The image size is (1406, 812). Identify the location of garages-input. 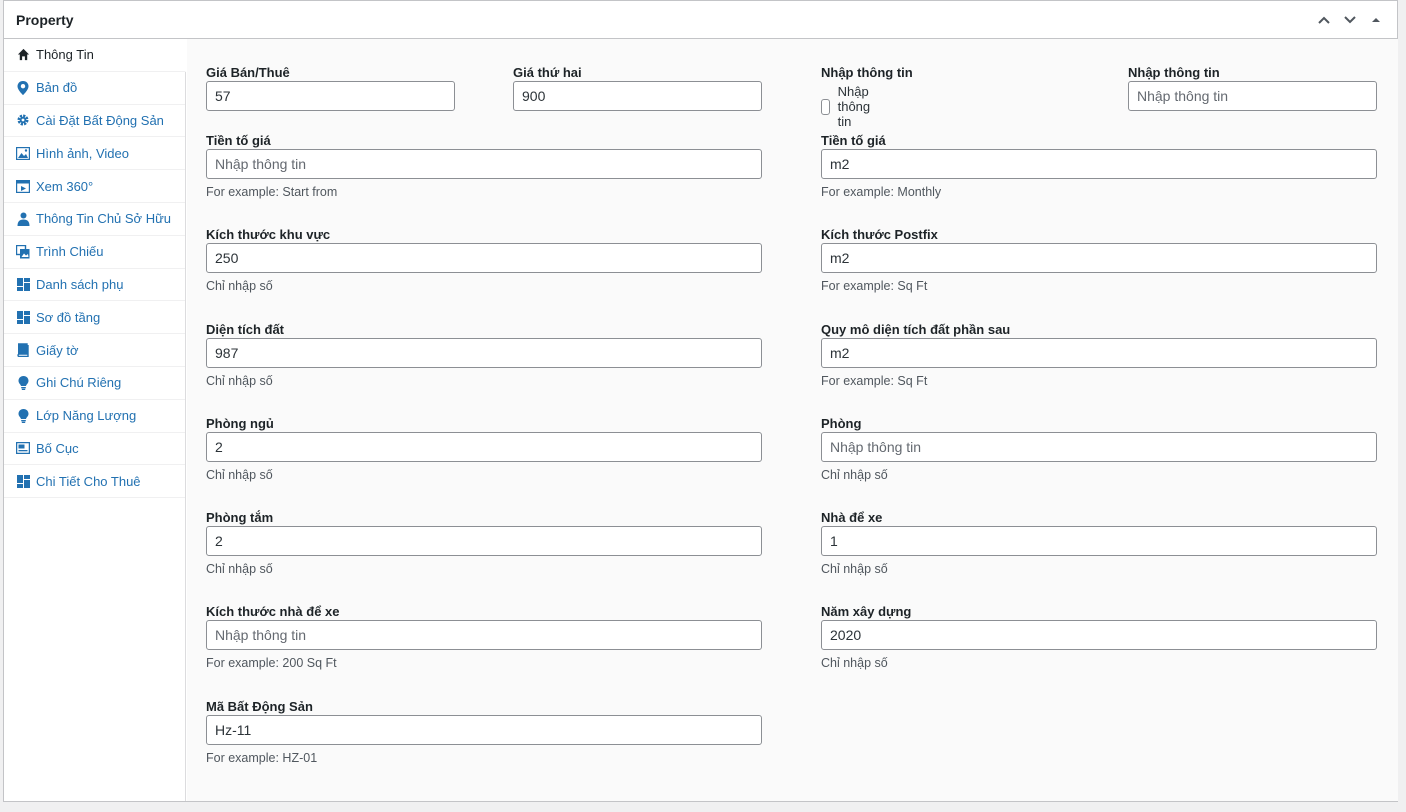
(1099, 541).